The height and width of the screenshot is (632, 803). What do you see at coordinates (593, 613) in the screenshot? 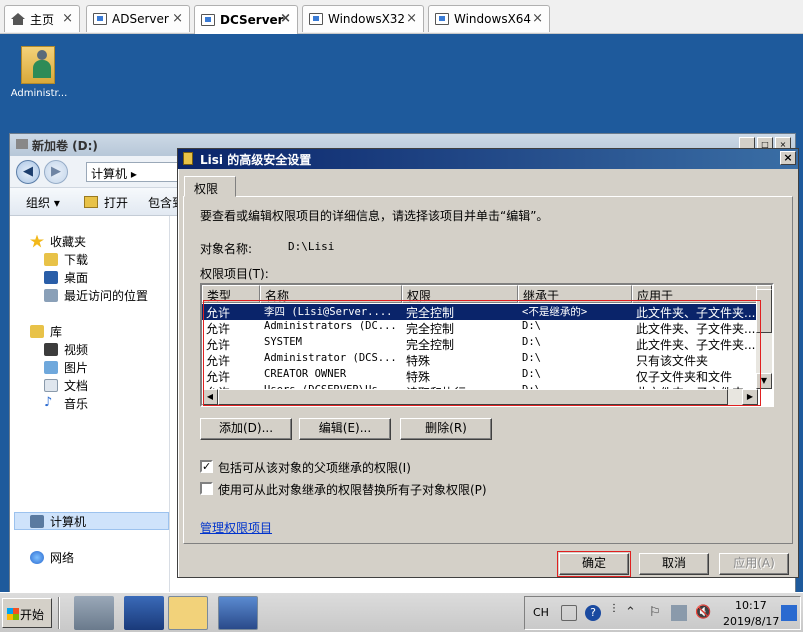
I see `help-icon: ?` at bounding box center [593, 613].